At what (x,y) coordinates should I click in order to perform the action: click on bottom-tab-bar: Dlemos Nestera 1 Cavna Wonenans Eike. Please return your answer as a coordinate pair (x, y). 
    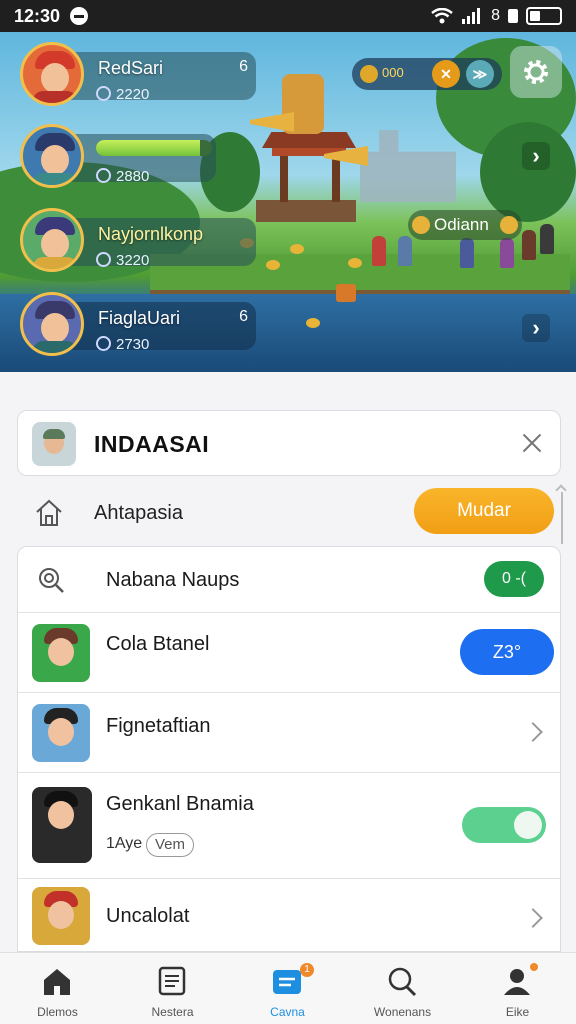
    Looking at the image, I should click on (288, 988).